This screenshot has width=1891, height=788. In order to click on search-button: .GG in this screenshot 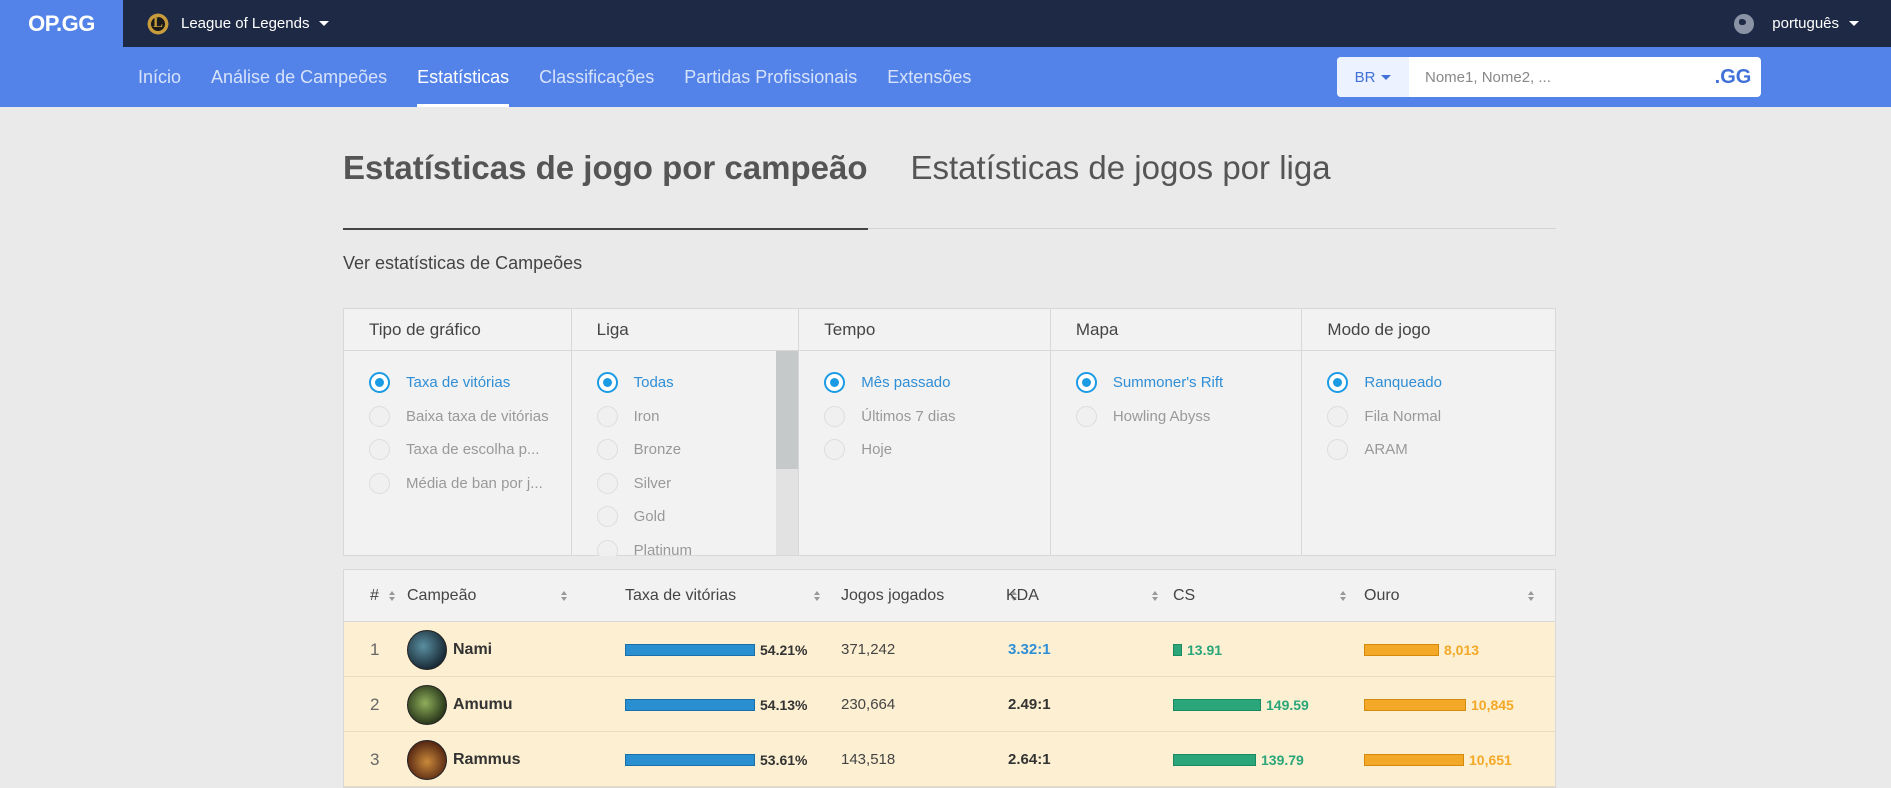, I will do `click(1733, 77)`.